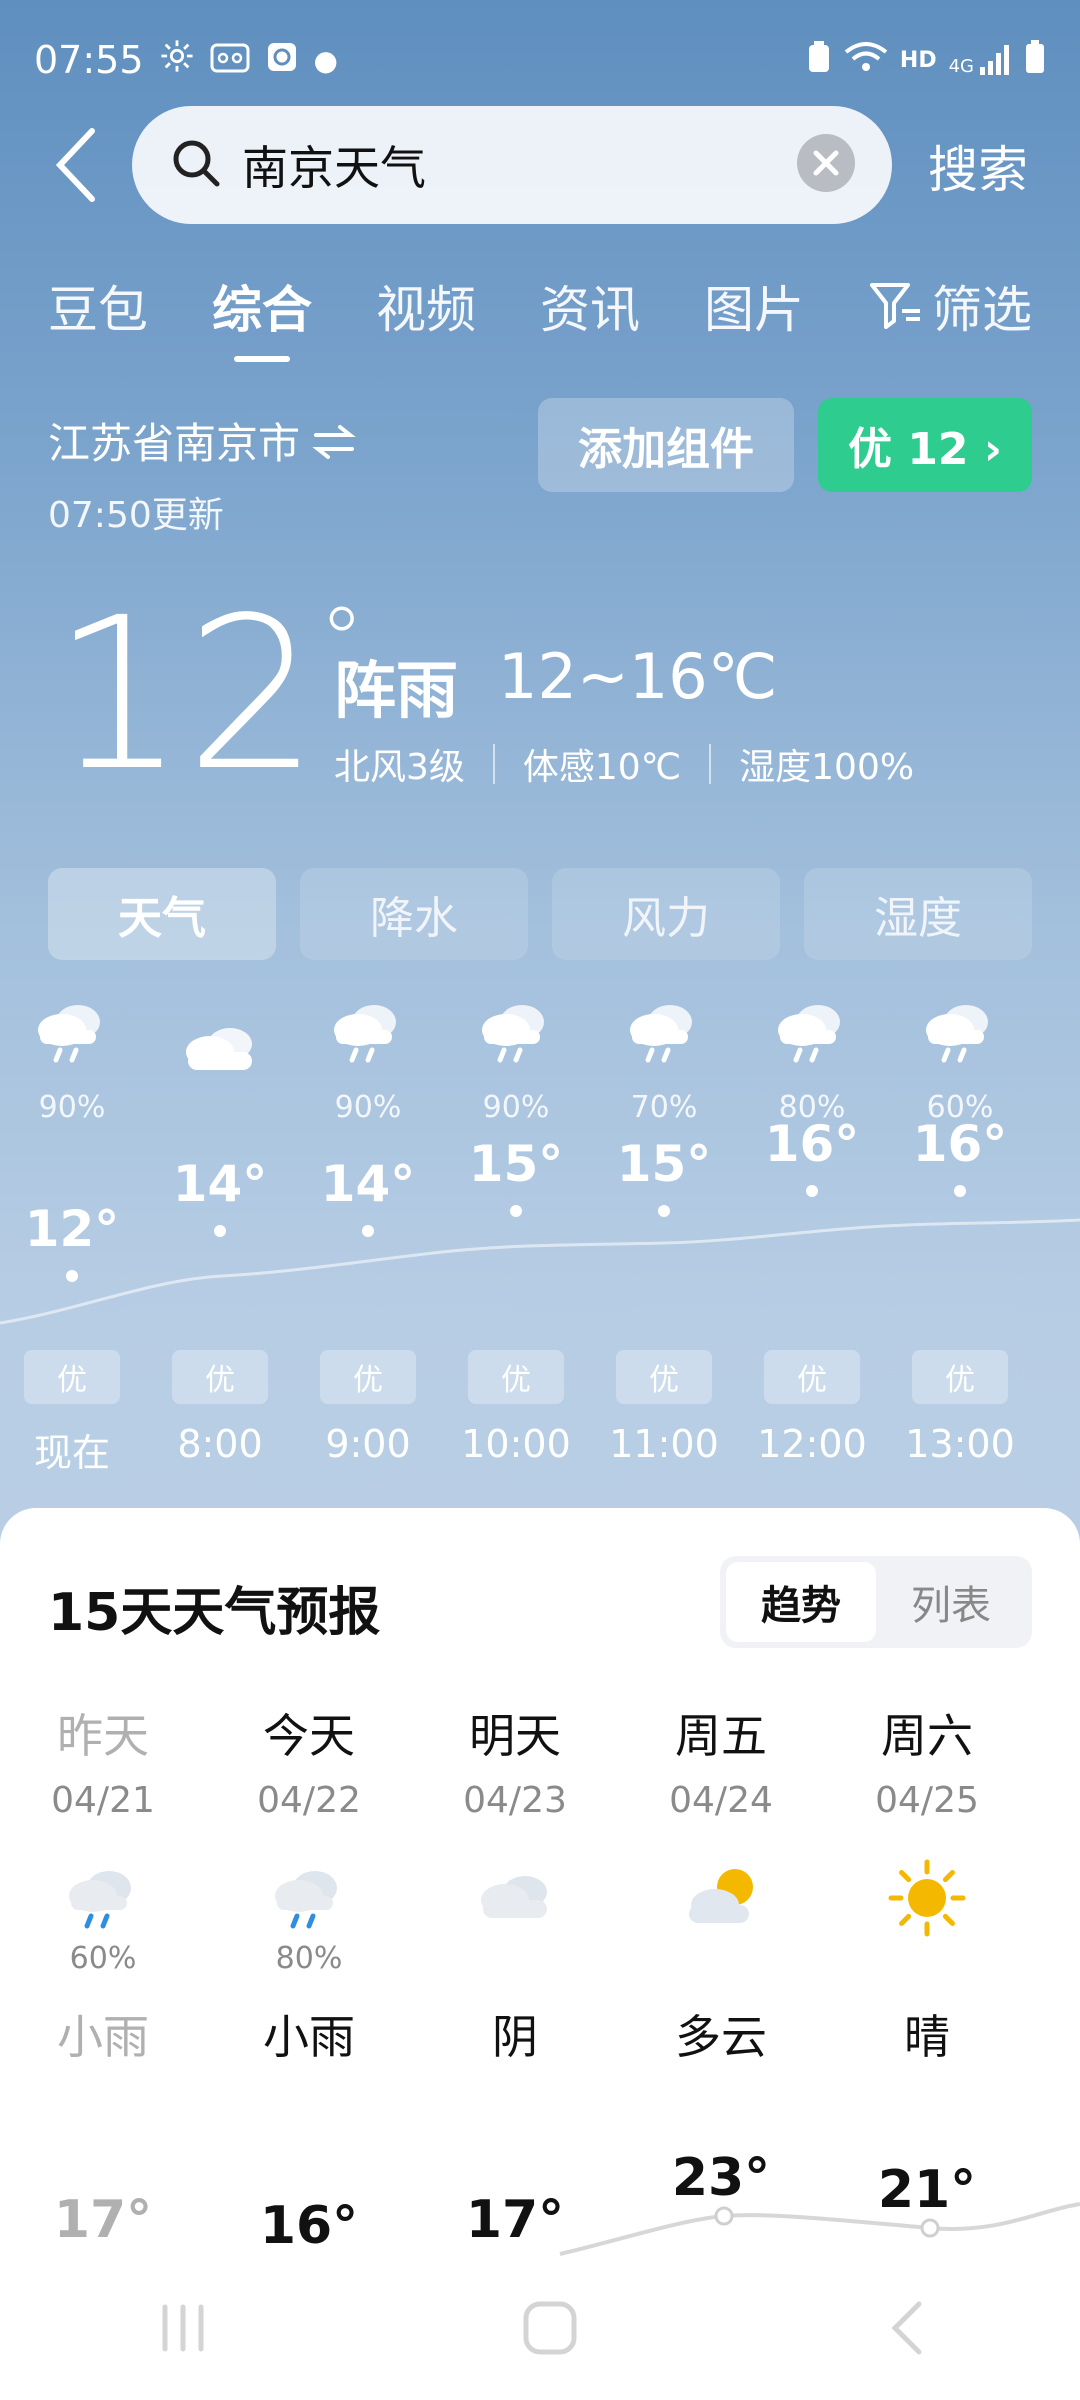 The height and width of the screenshot is (2400, 1080). What do you see at coordinates (334, 441) in the screenshot?
I see `swap-icon` at bounding box center [334, 441].